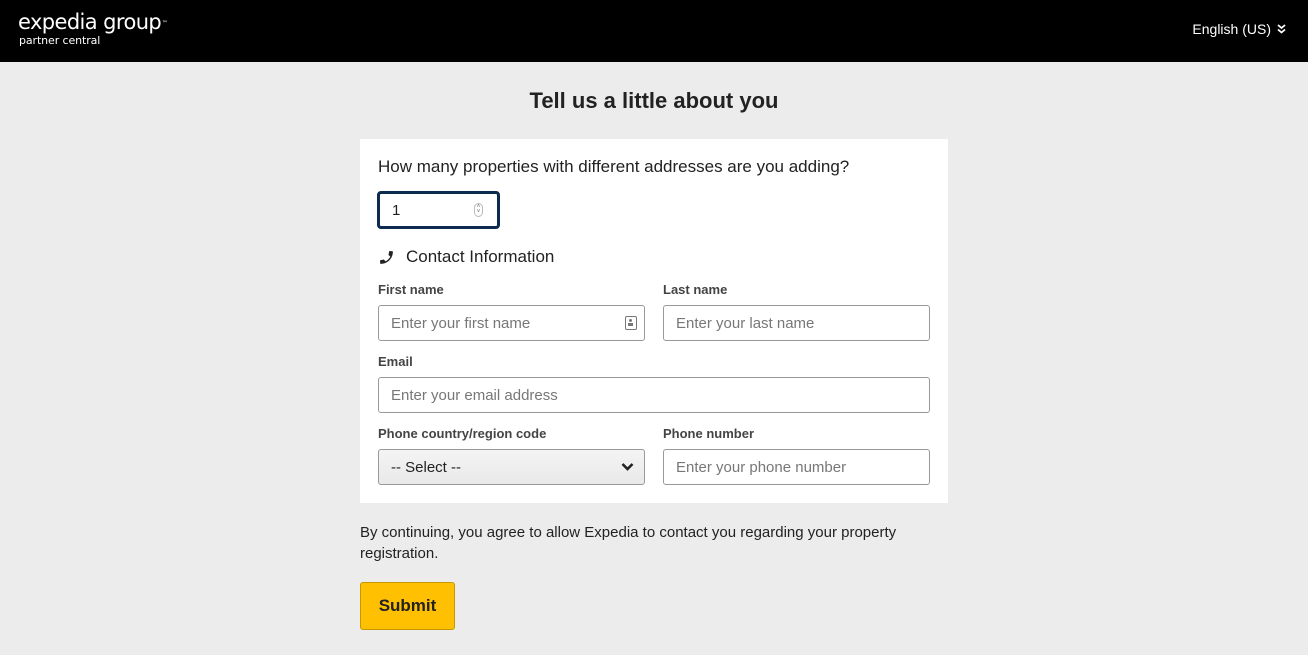 This screenshot has height=655, width=1308. I want to click on language-selector: English (US), so click(1239, 29).